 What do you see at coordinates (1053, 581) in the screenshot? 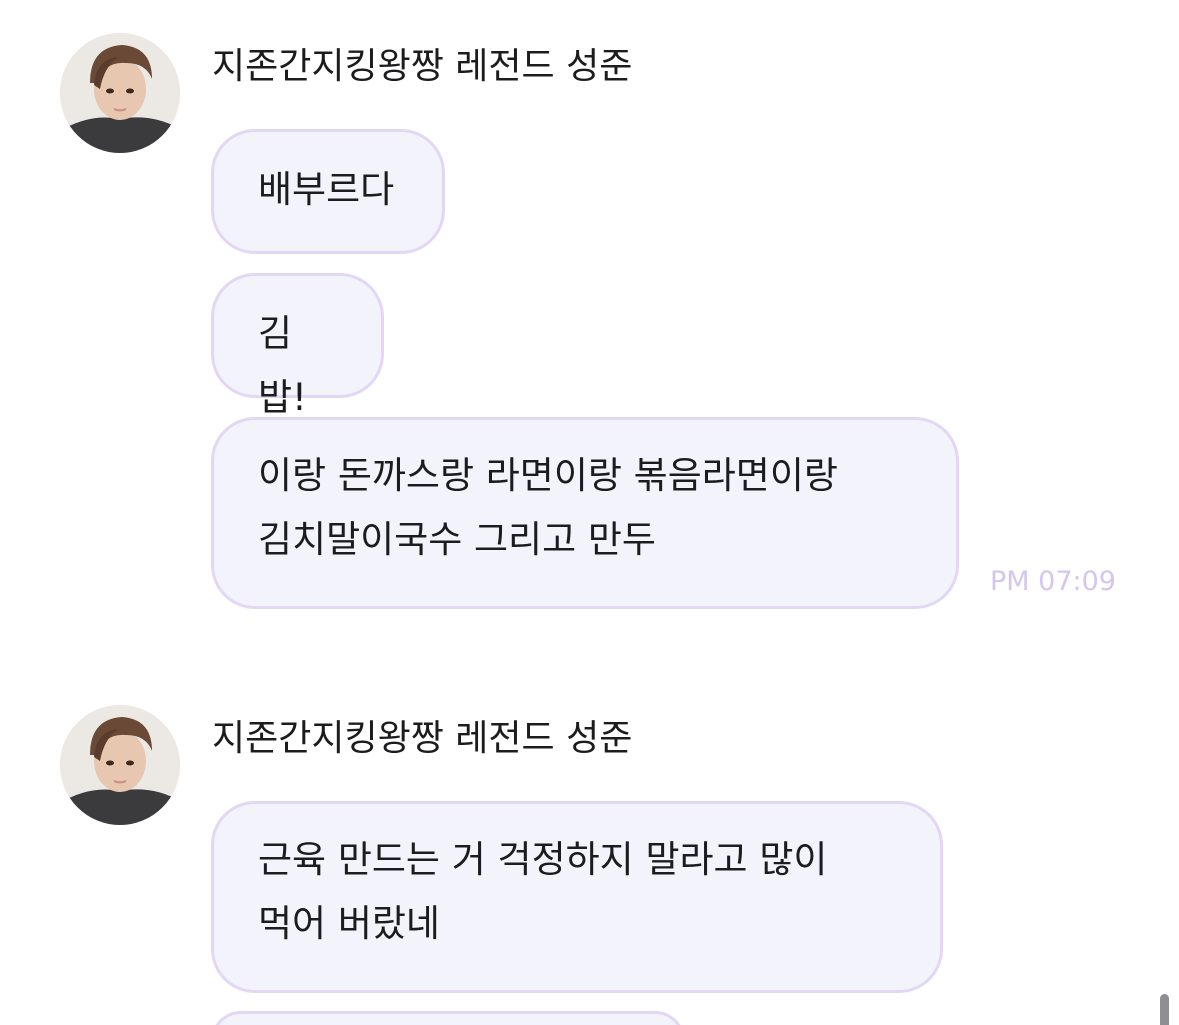
I see `message-timestamp: PM 07:09` at bounding box center [1053, 581].